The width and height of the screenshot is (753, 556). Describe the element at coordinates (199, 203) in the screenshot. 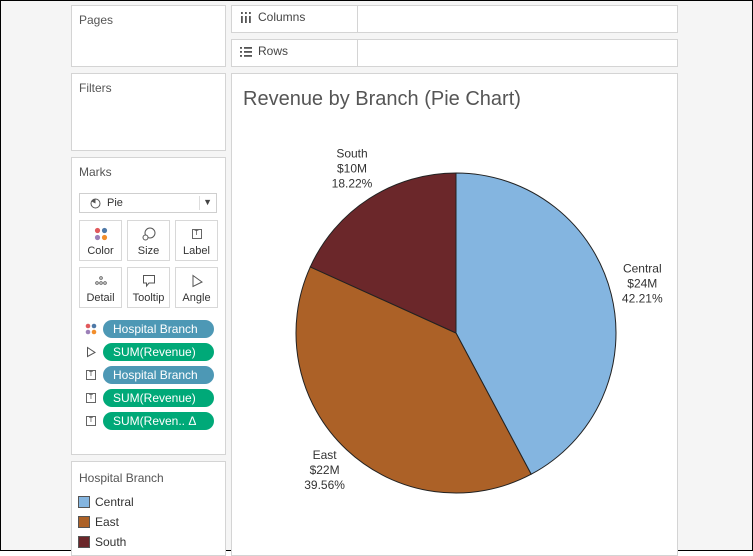

I see `dropdown-separator` at that location.